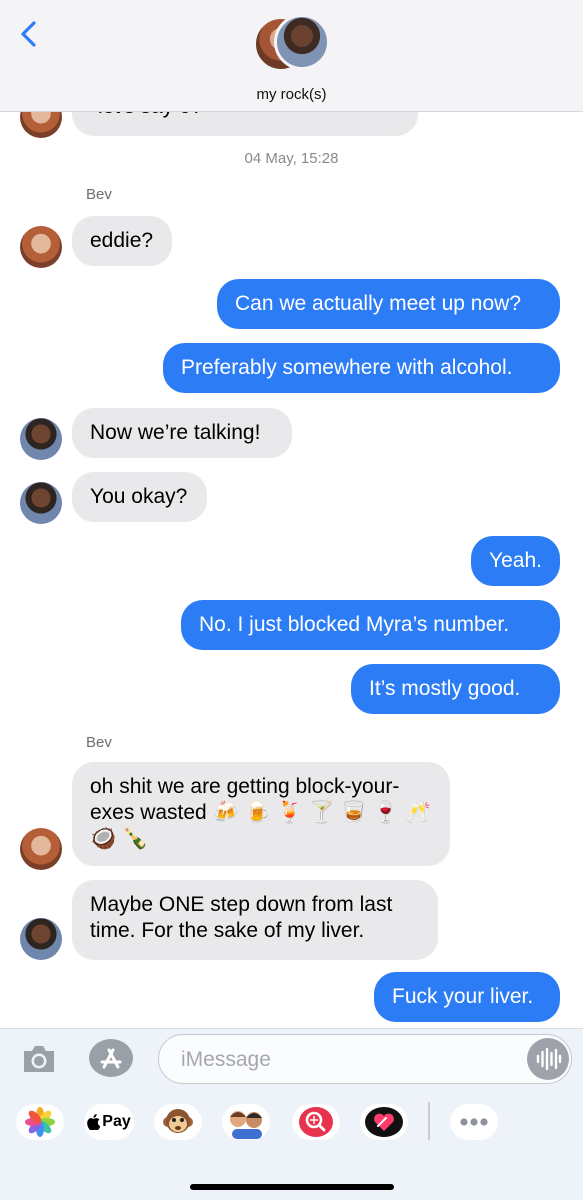 Image resolution: width=583 pixels, height=1200 pixels. What do you see at coordinates (291, 158) in the screenshot?
I see `timestamp: 04 May, 15:28` at bounding box center [291, 158].